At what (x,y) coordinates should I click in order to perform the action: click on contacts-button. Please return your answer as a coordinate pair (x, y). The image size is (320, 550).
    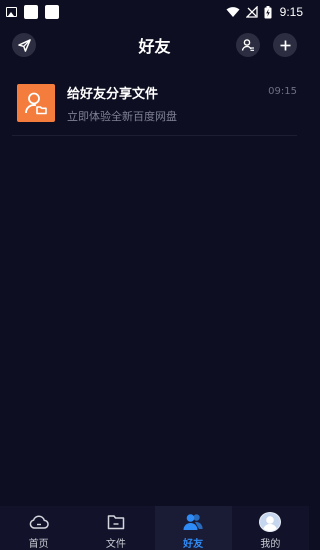
    Looking at the image, I should click on (248, 45).